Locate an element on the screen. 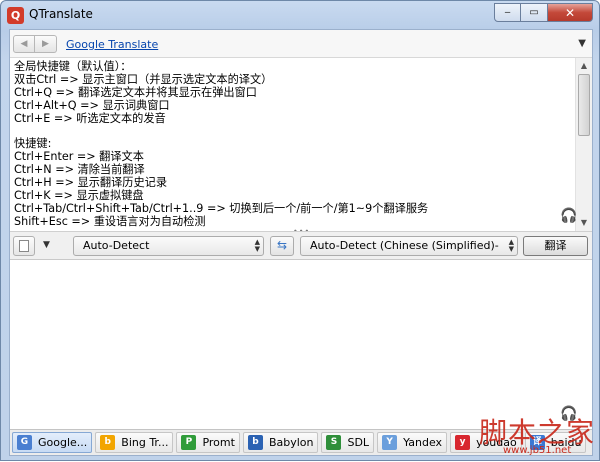  tab-label: Promt is located at coordinates (218, 442).